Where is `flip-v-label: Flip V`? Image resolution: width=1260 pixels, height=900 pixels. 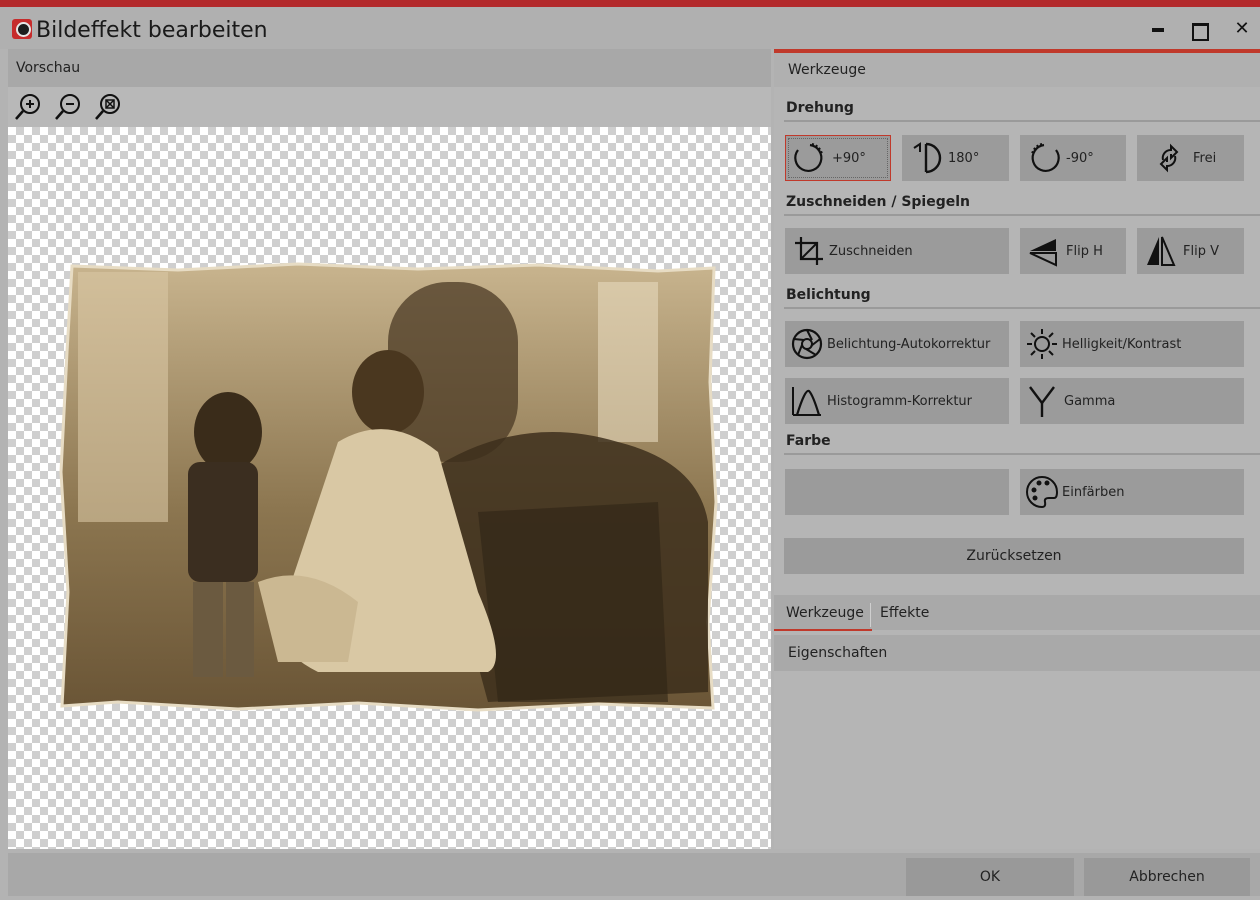
flip-v-label: Flip V is located at coordinates (1201, 251).